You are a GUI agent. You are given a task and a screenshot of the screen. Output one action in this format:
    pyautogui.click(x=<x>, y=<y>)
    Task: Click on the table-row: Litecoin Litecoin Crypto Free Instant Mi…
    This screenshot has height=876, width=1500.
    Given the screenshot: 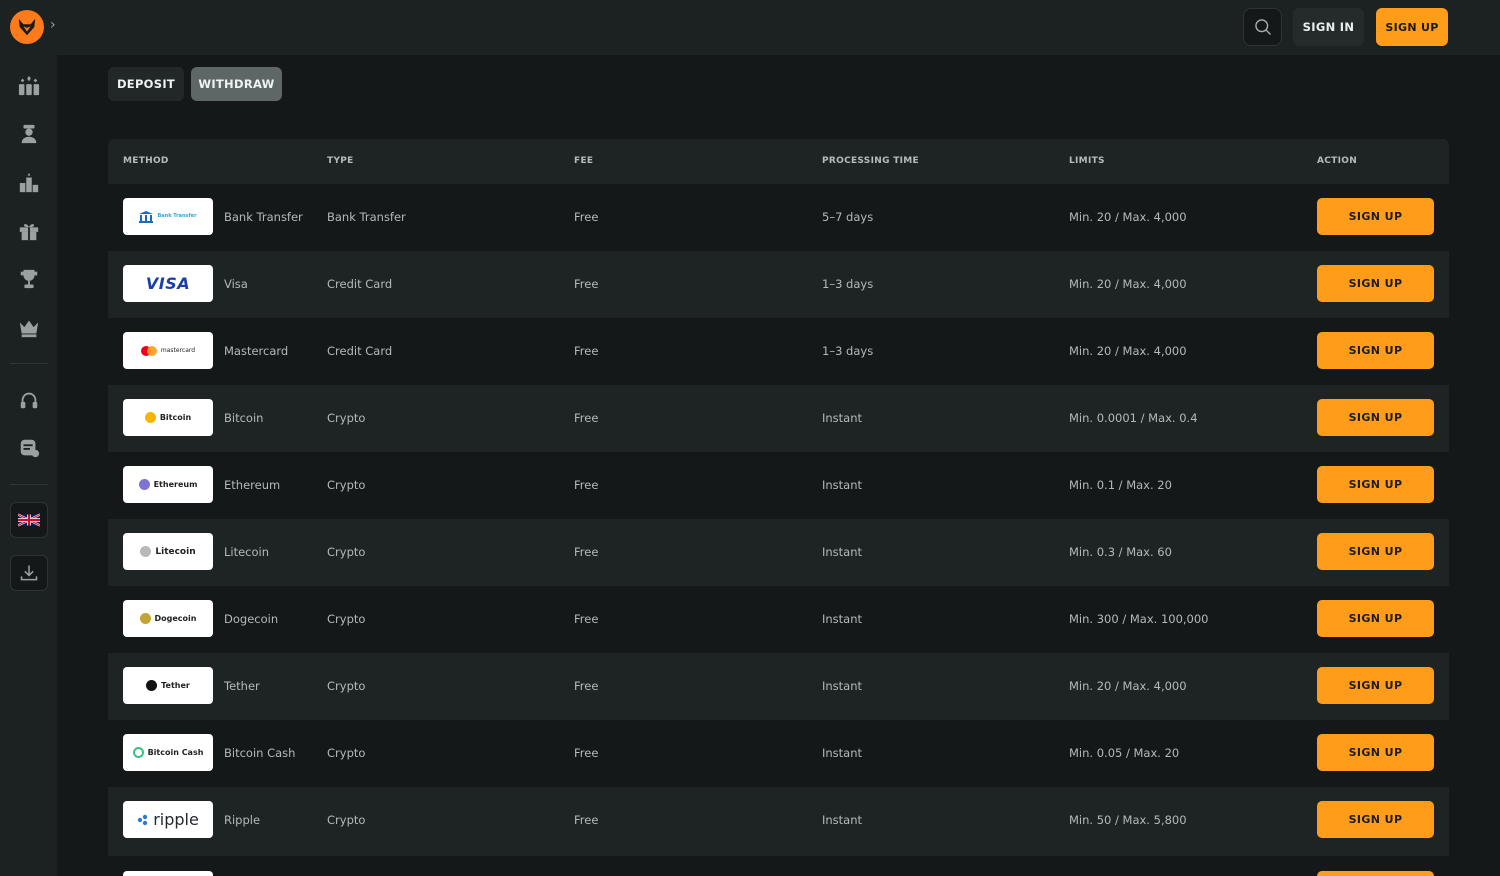 What is the action you would take?
    pyautogui.click(x=778, y=552)
    